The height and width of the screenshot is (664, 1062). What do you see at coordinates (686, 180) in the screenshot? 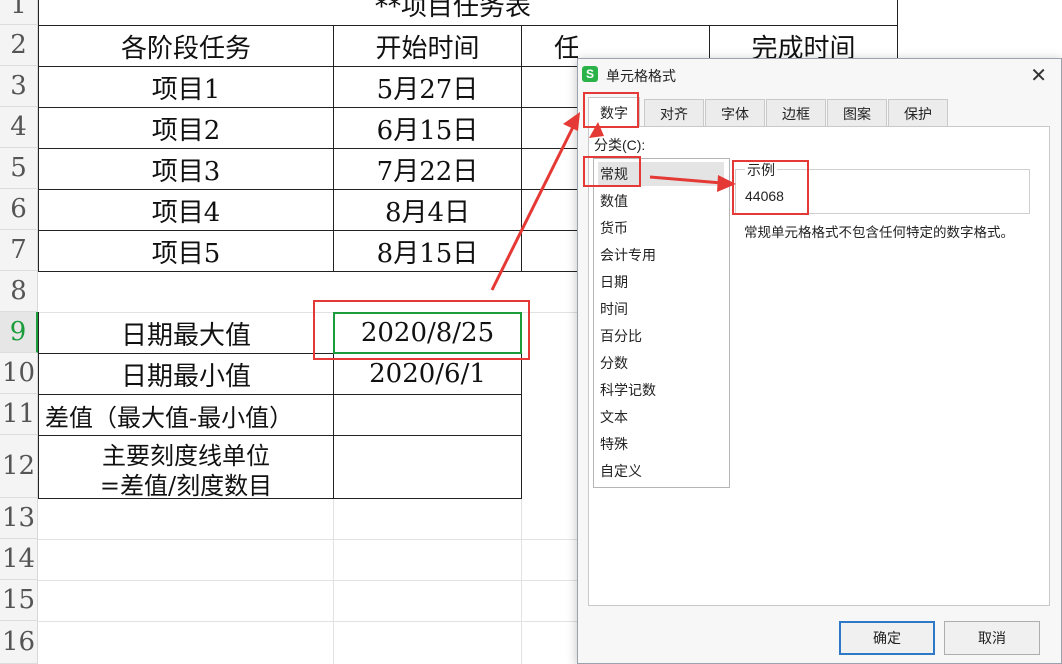
I see `arrow-to-sample` at bounding box center [686, 180].